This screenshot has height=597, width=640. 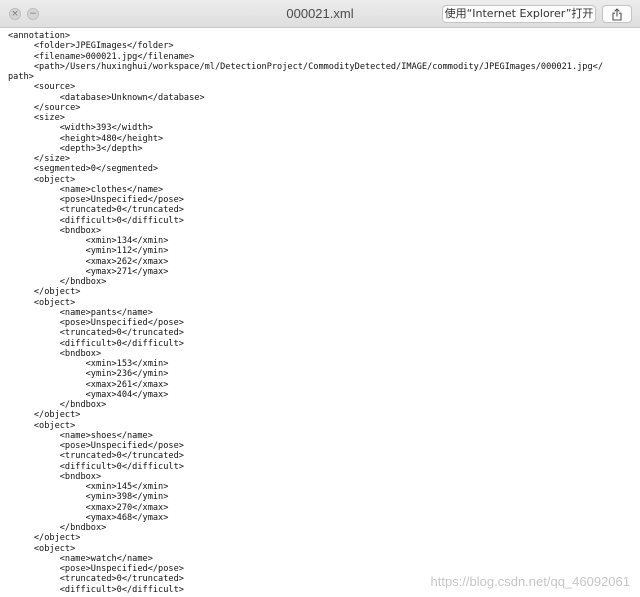 I want to click on share-icon, so click(x=617, y=14).